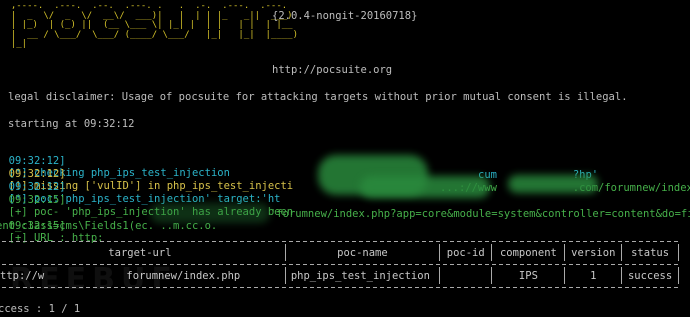  I want to click on success-summary: ccess : 1 / 1, so click(40, 309).